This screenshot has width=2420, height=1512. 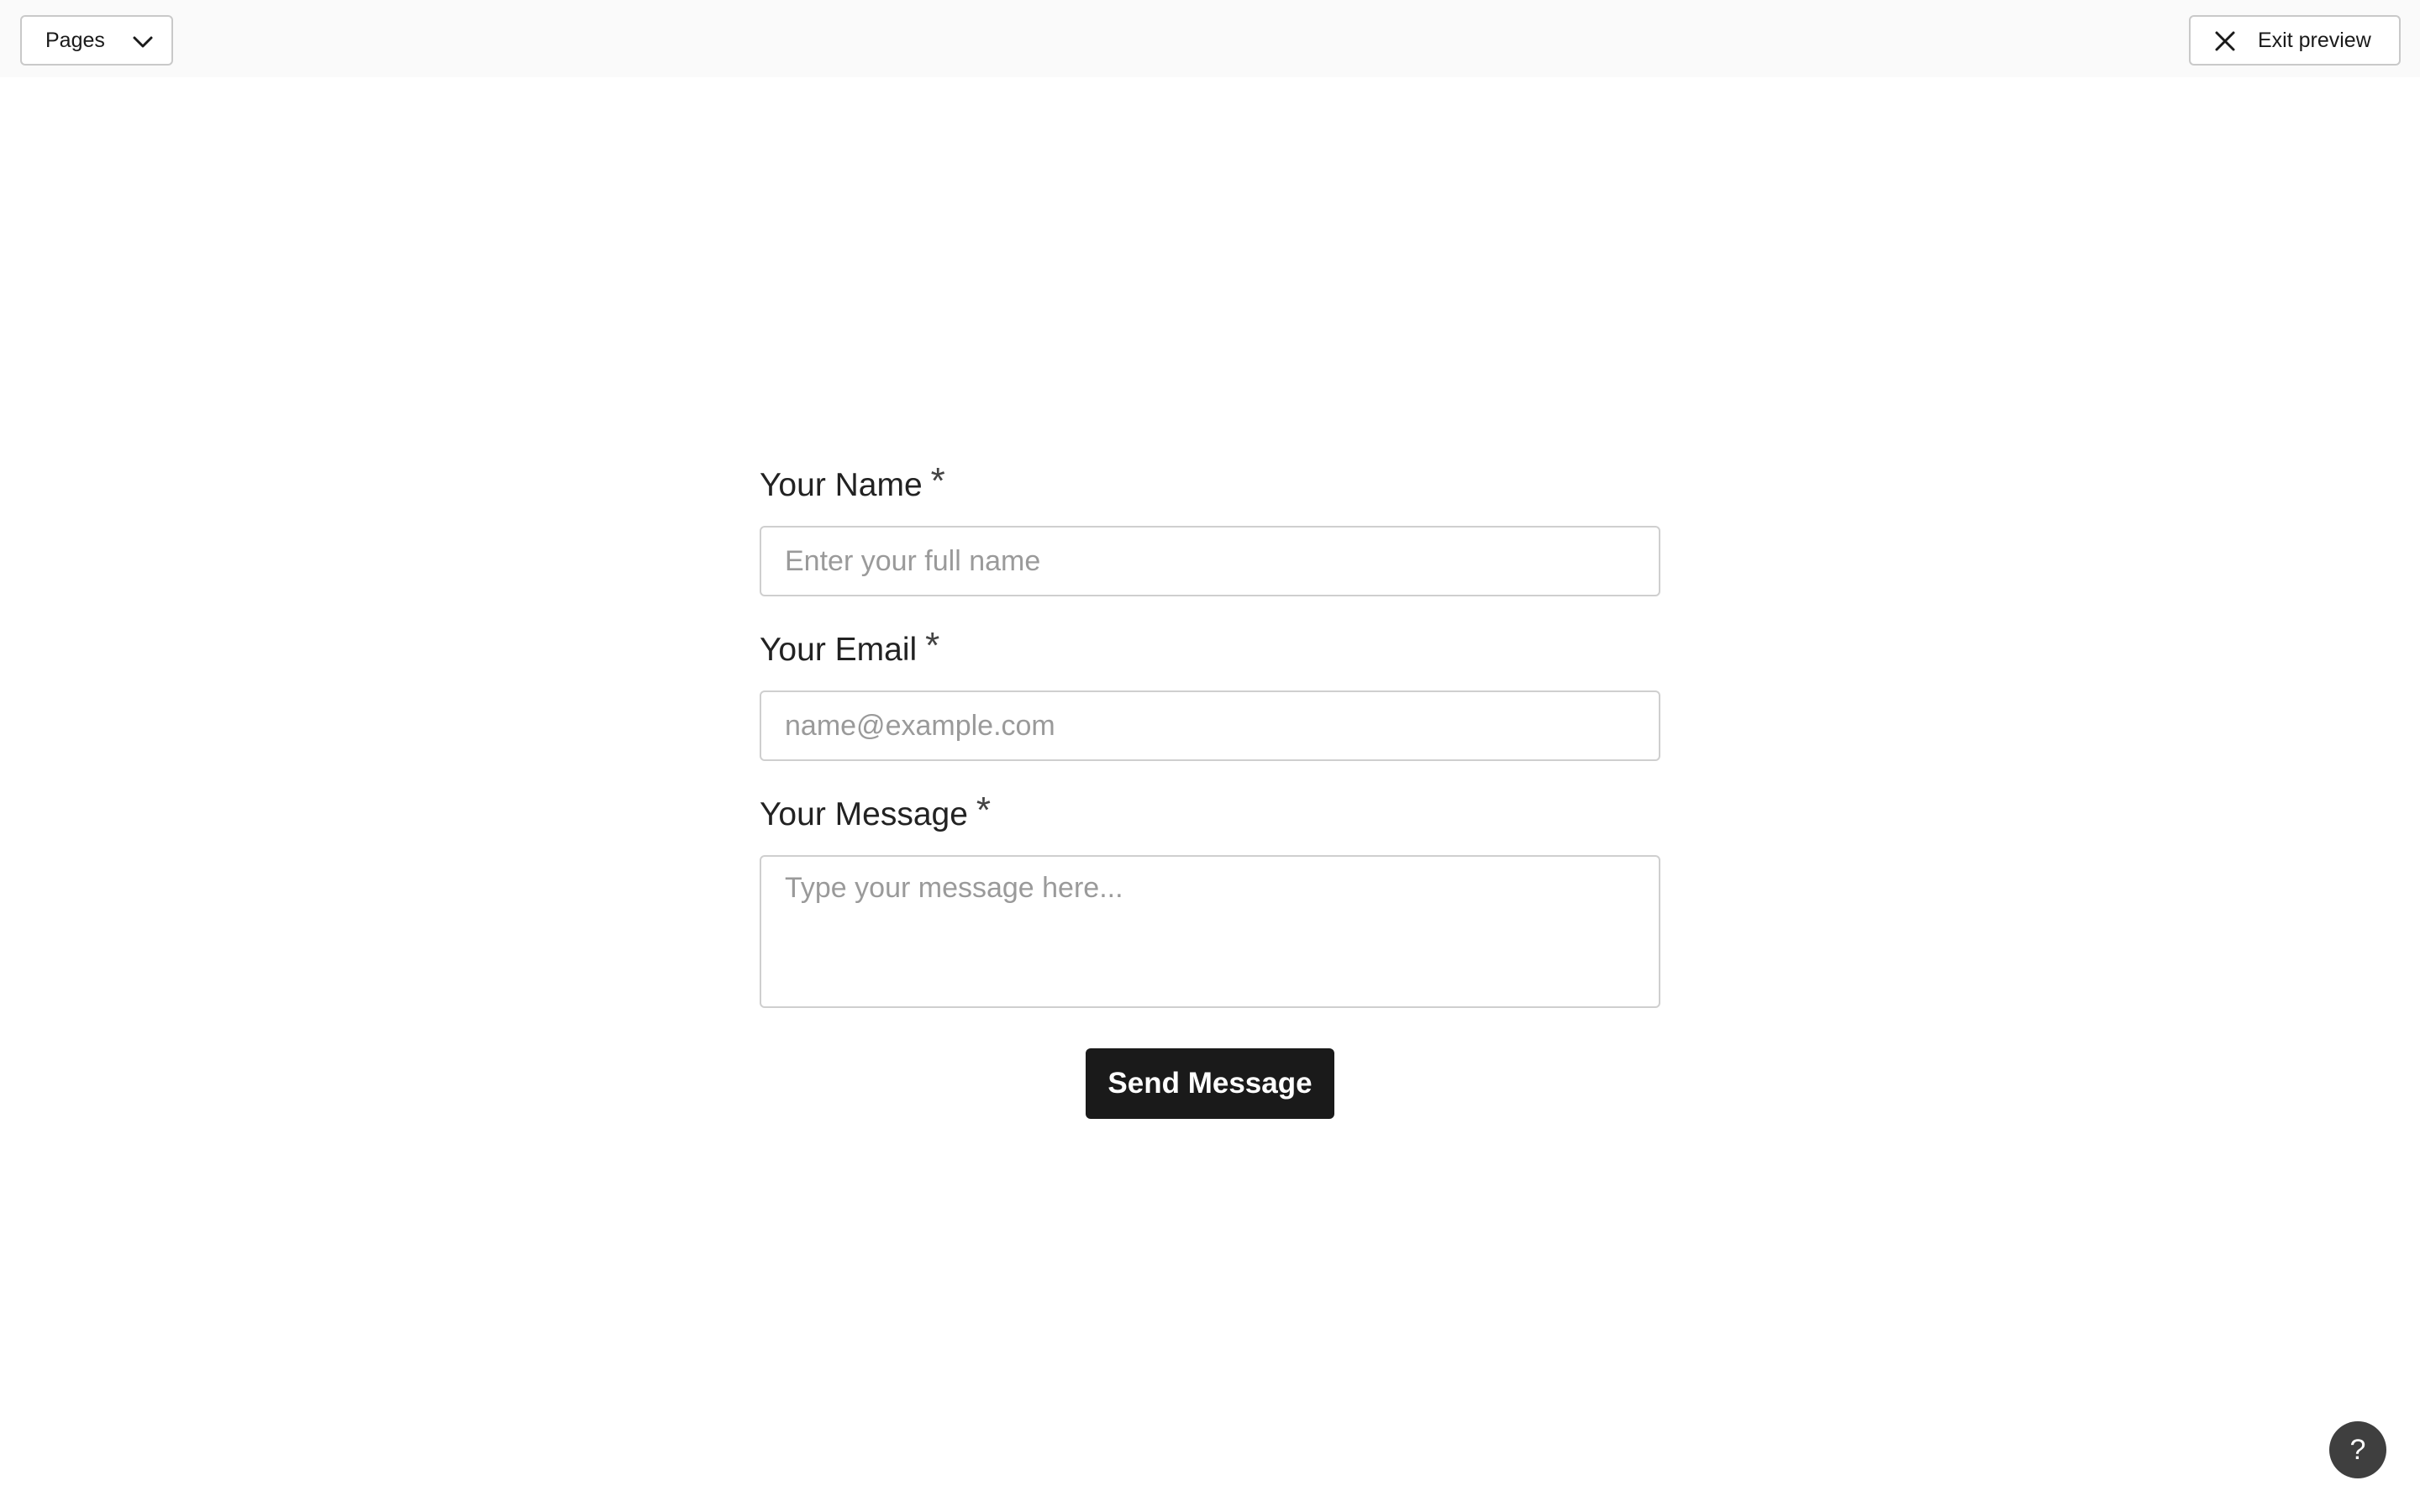 I want to click on message-label: Your Message *, so click(x=875, y=811).